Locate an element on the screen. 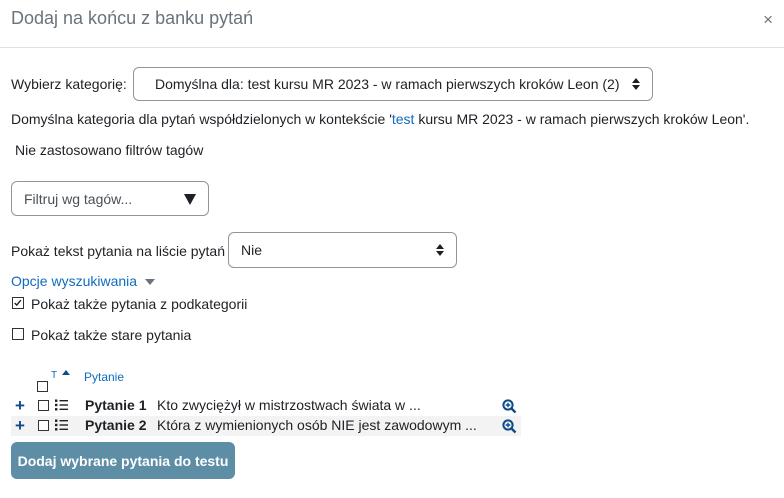 Image resolution: width=784 pixels, height=498 pixels. search-options-toggle: Opcje wyszukiwania is located at coordinates (83, 281).